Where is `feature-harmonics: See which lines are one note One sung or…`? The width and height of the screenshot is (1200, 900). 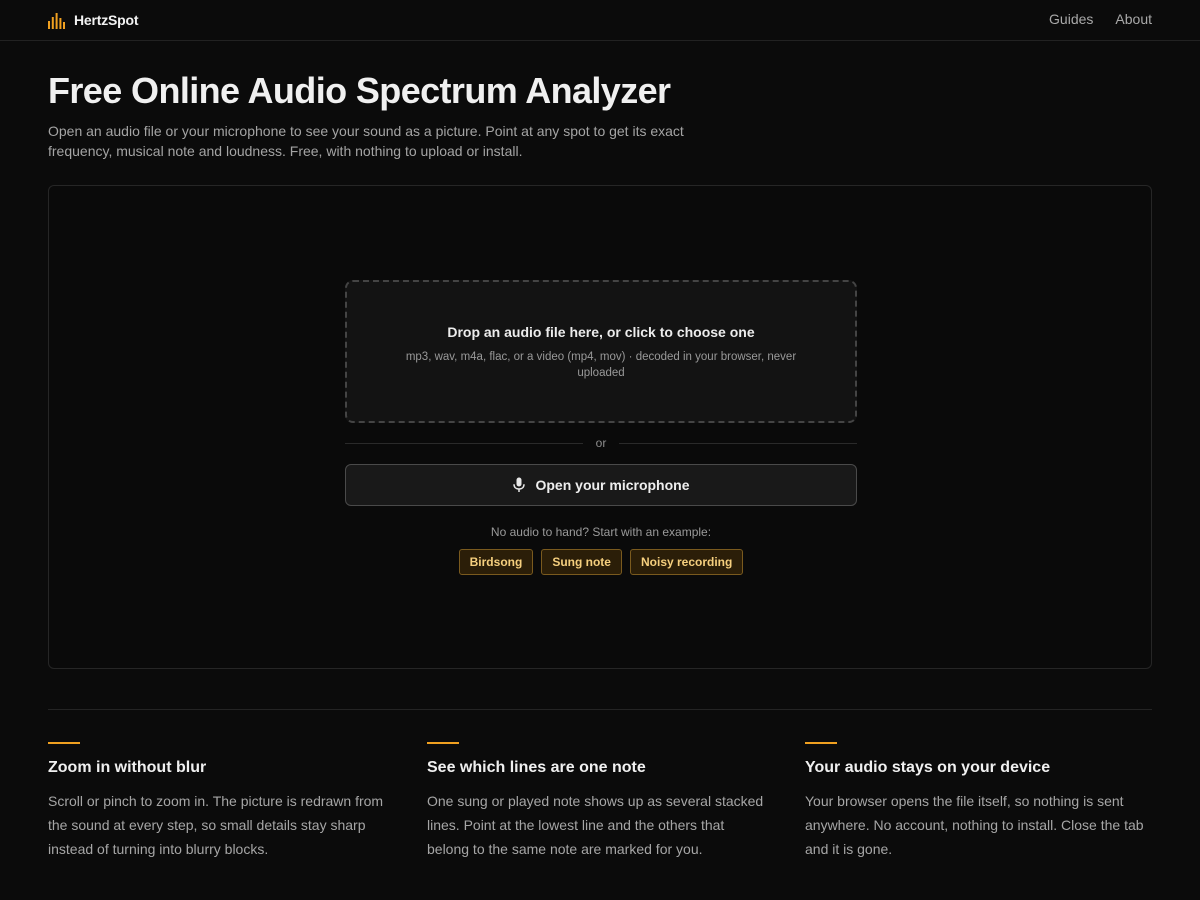 feature-harmonics: See which lines are one note One sung or… is located at coordinates (597, 801).